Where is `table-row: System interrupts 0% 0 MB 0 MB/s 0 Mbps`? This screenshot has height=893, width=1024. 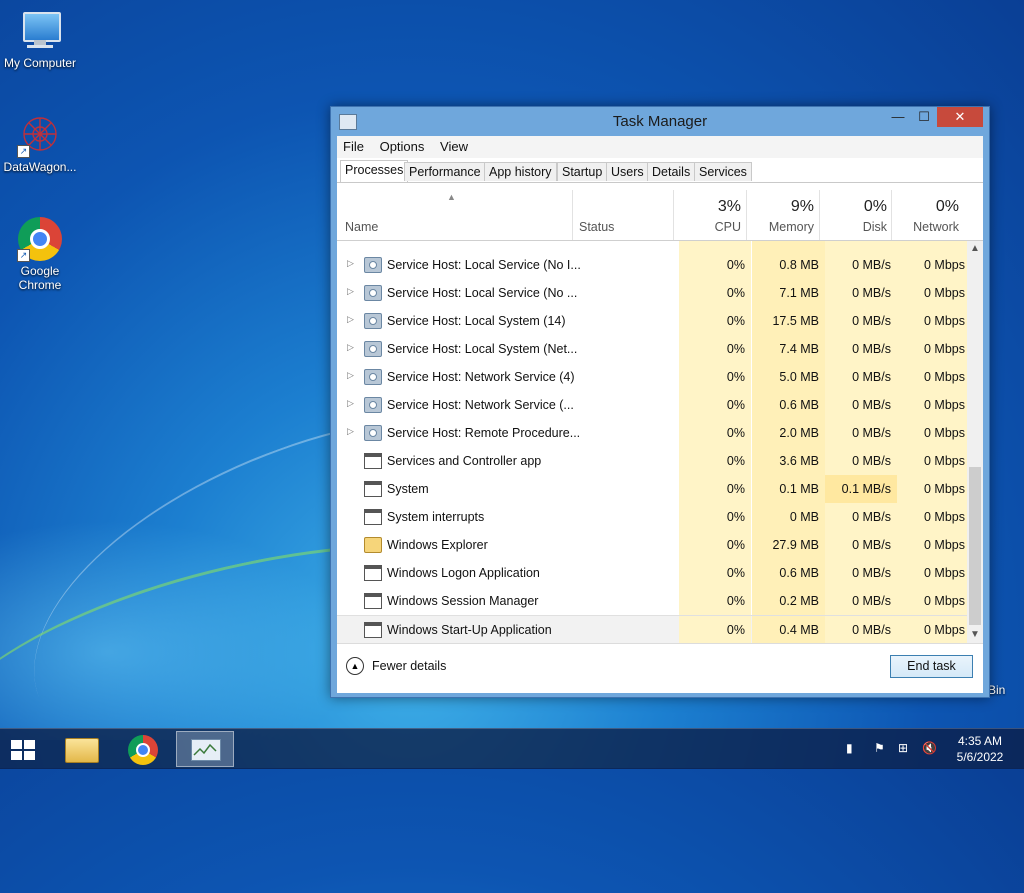 table-row: System interrupts 0% 0 MB 0 MB/s 0 Mbps is located at coordinates (652, 517).